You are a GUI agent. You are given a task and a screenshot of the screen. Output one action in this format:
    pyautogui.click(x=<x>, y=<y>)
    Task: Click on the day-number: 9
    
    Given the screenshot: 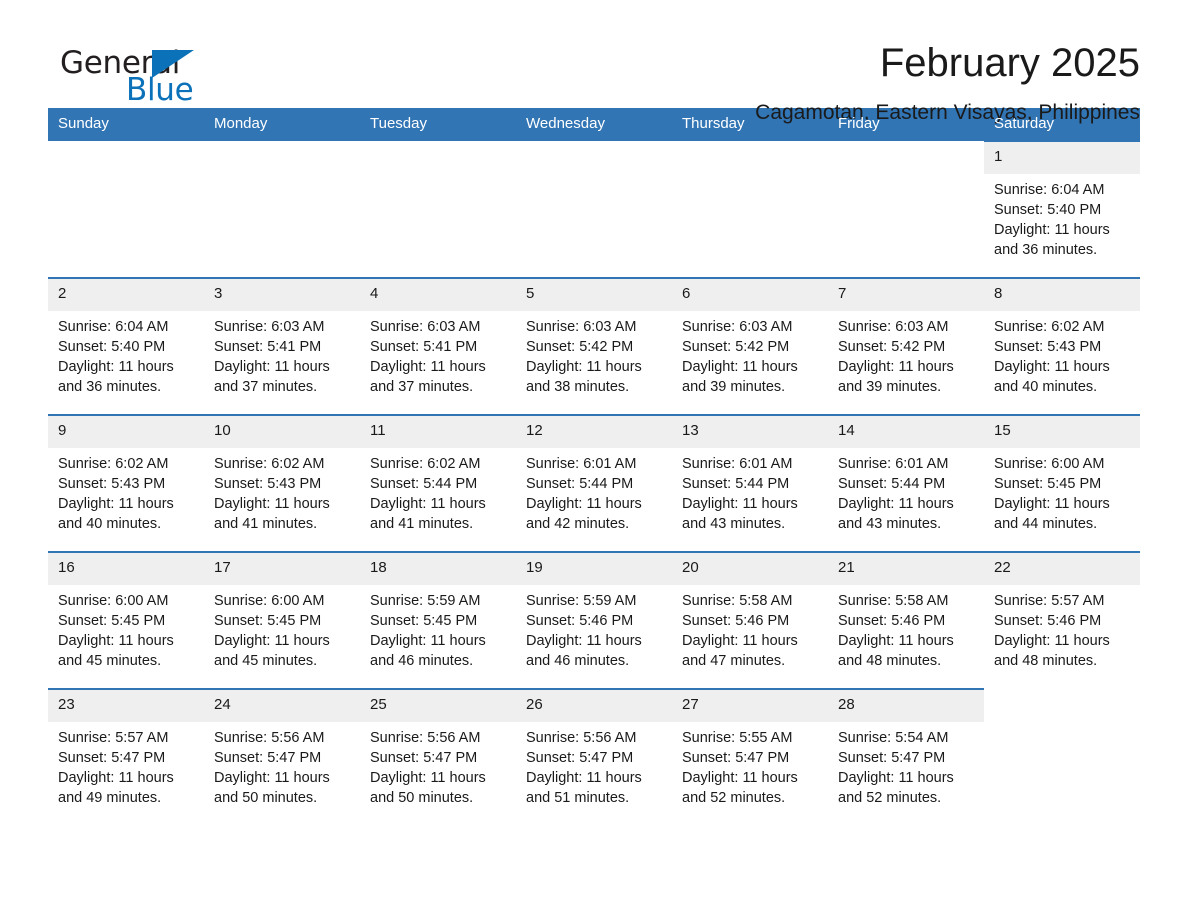 What is the action you would take?
    pyautogui.click(x=126, y=432)
    